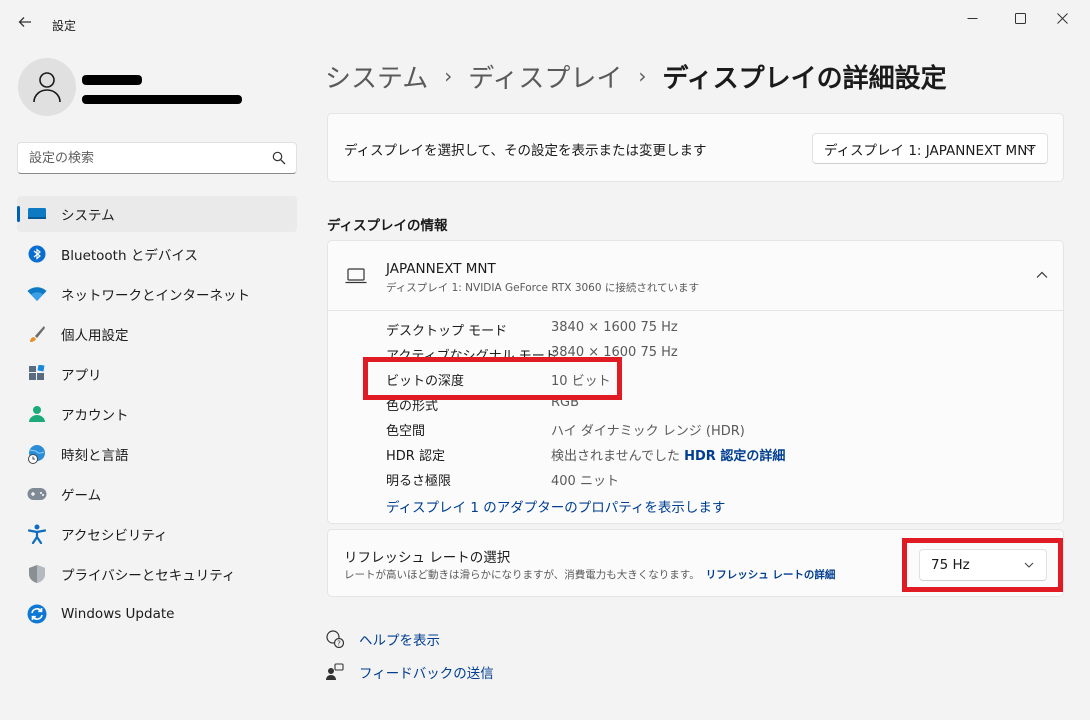 This screenshot has width=1090, height=720. Describe the element at coordinates (157, 494) in the screenshot. I see `sidebar-item-gaming: ゲーム` at that location.